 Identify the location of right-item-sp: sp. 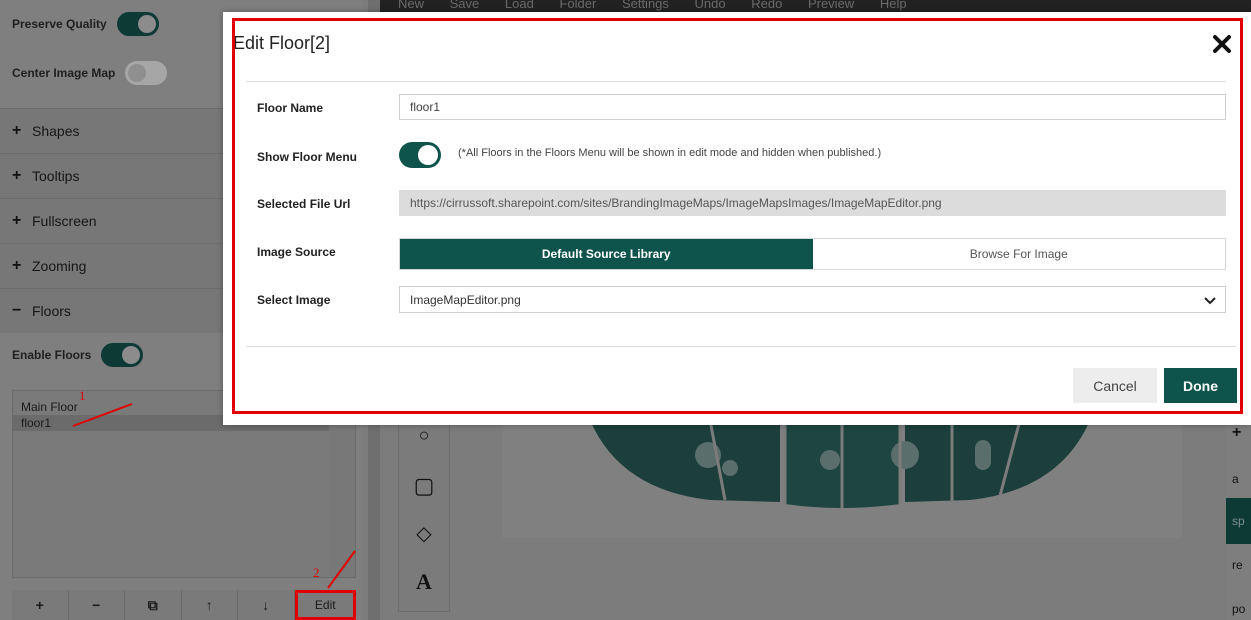
(1238, 521).